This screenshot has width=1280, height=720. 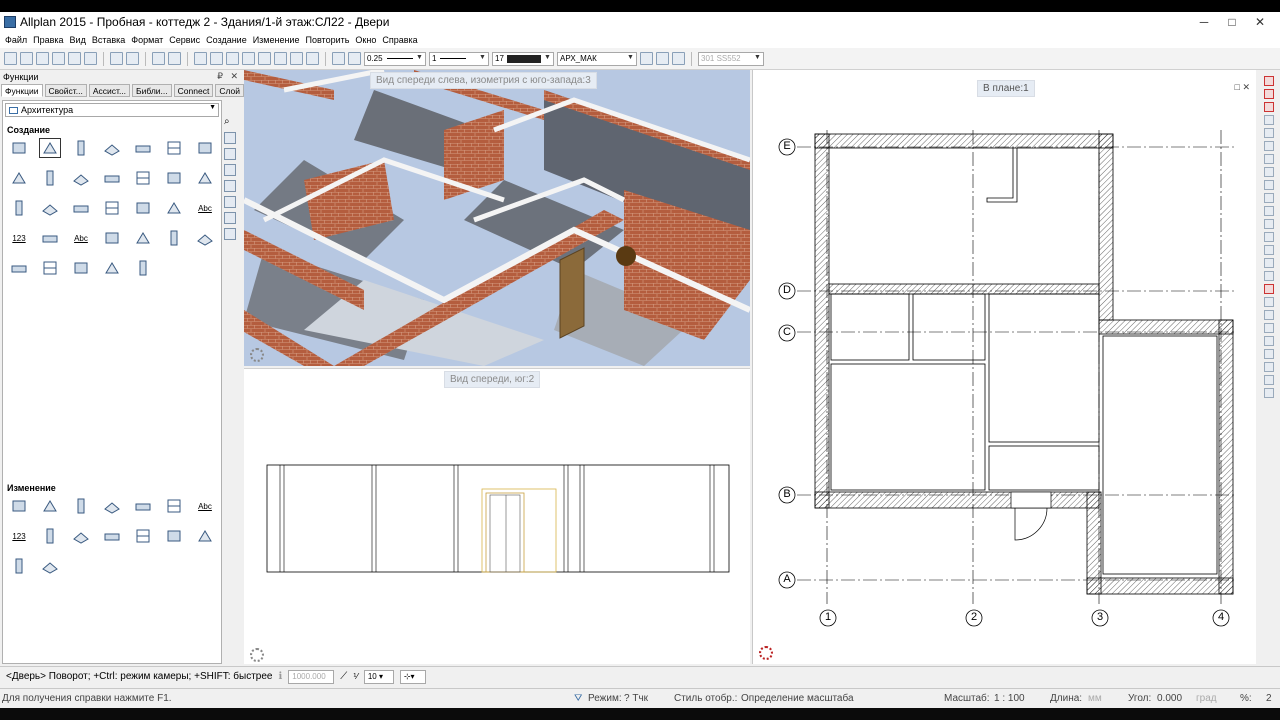 What do you see at coordinates (355, 676) in the screenshot?
I see `numbering-icon: ⅟` at bounding box center [355, 676].